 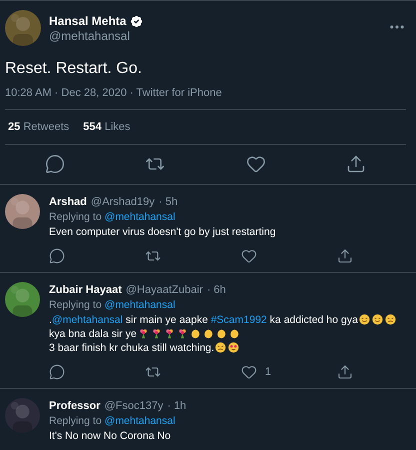 What do you see at coordinates (168, 202) in the screenshot?
I see `reply-time: · 5h` at bounding box center [168, 202].